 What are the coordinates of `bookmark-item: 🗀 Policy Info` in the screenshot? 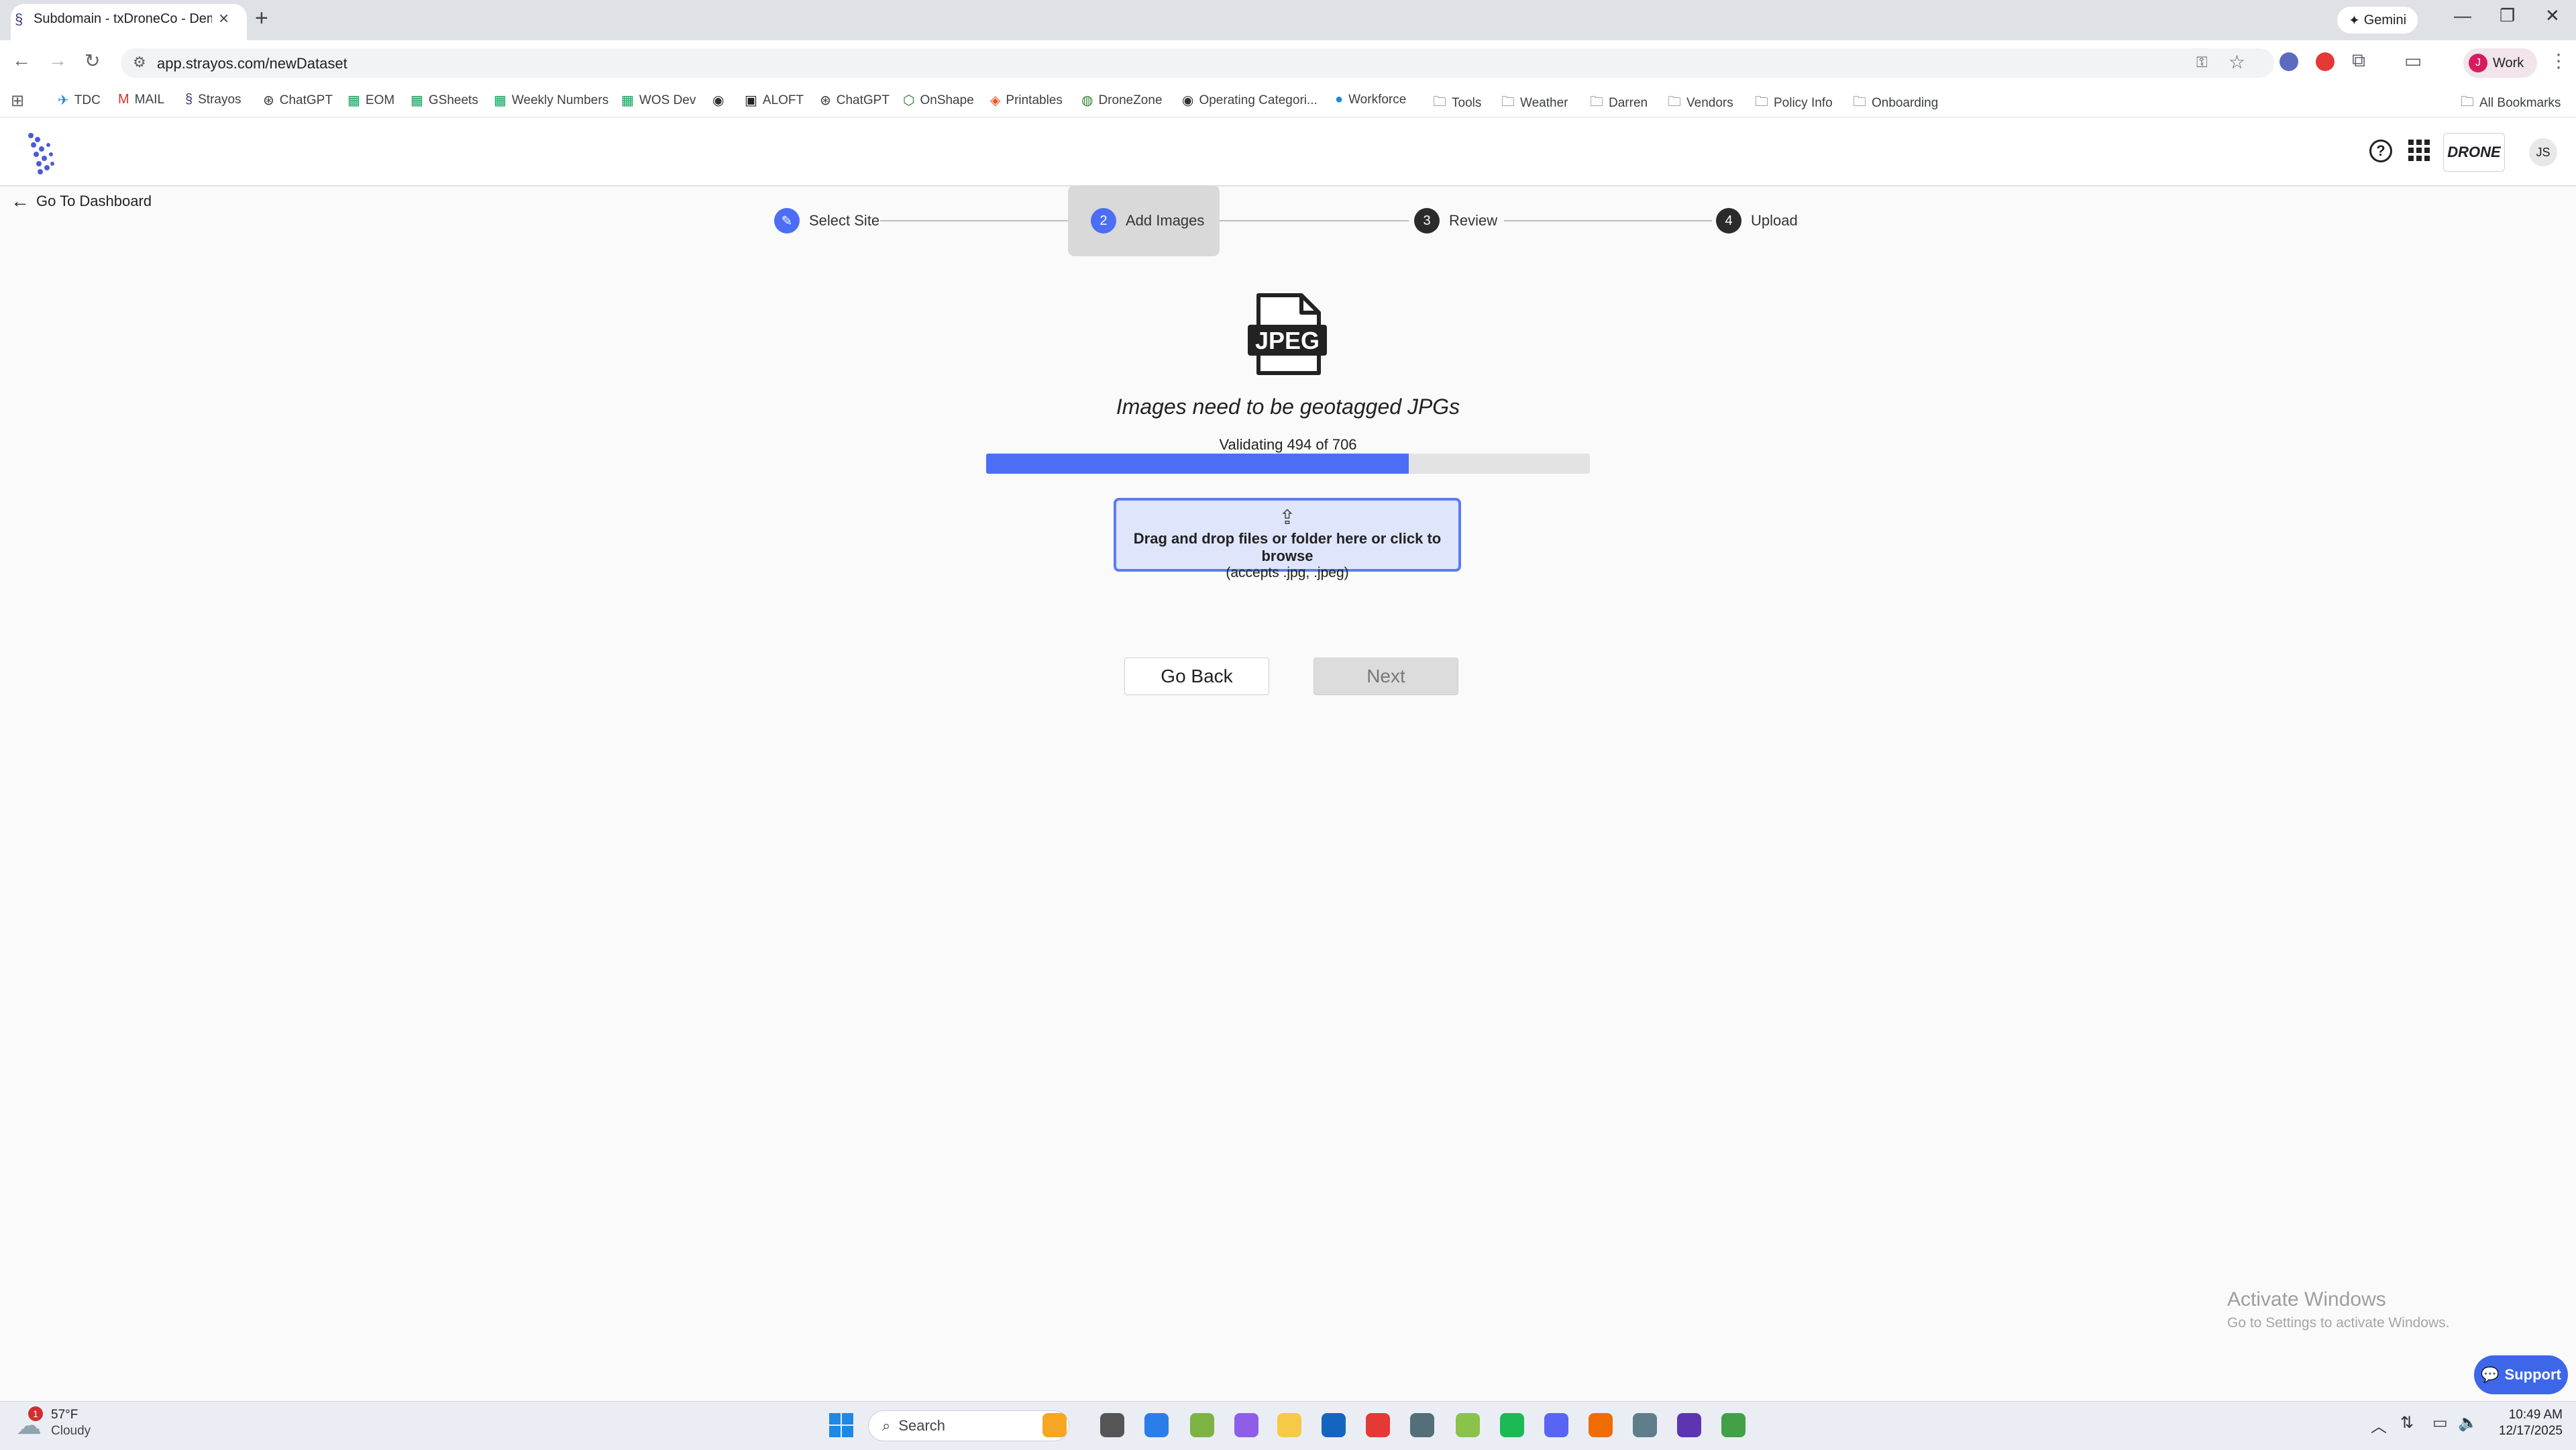 It's located at (1794, 103).